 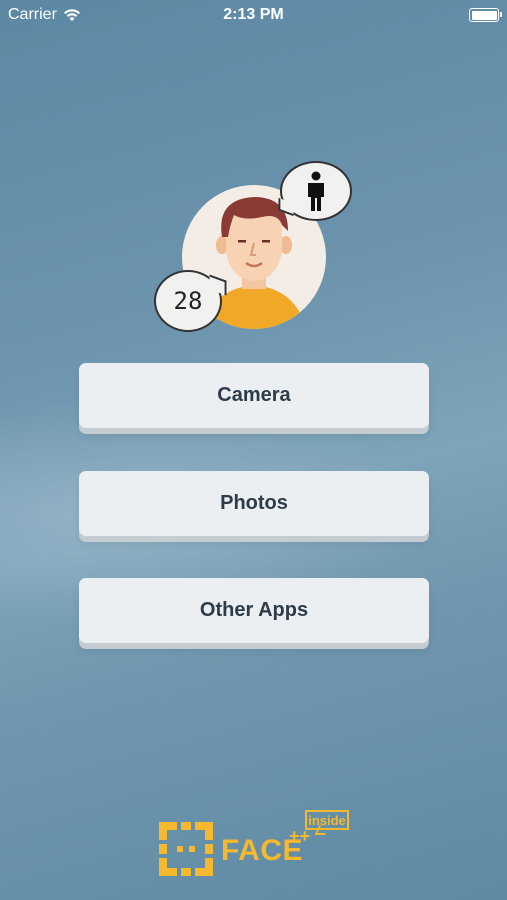 I want to click on age-bubble: 28, so click(x=188, y=301).